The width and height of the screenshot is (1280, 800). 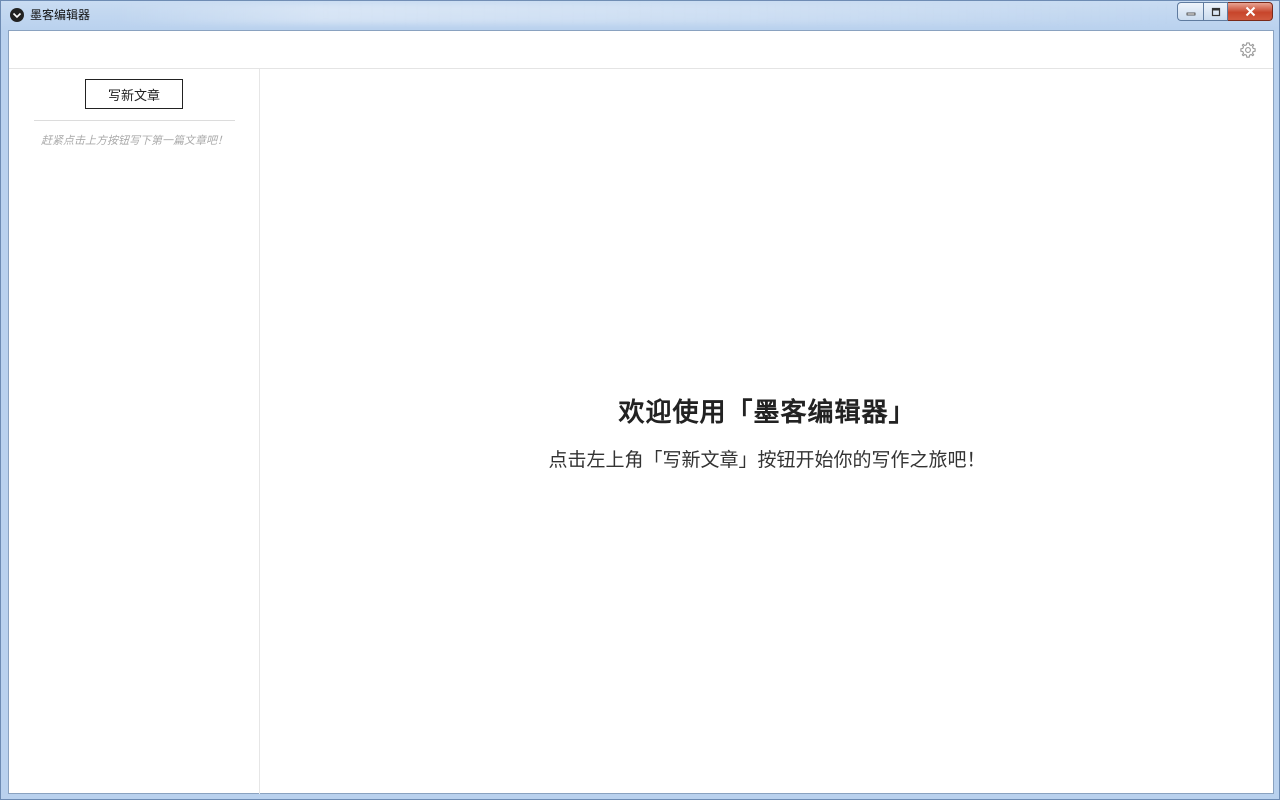 I want to click on sidebar-divider, so click(x=134, y=120).